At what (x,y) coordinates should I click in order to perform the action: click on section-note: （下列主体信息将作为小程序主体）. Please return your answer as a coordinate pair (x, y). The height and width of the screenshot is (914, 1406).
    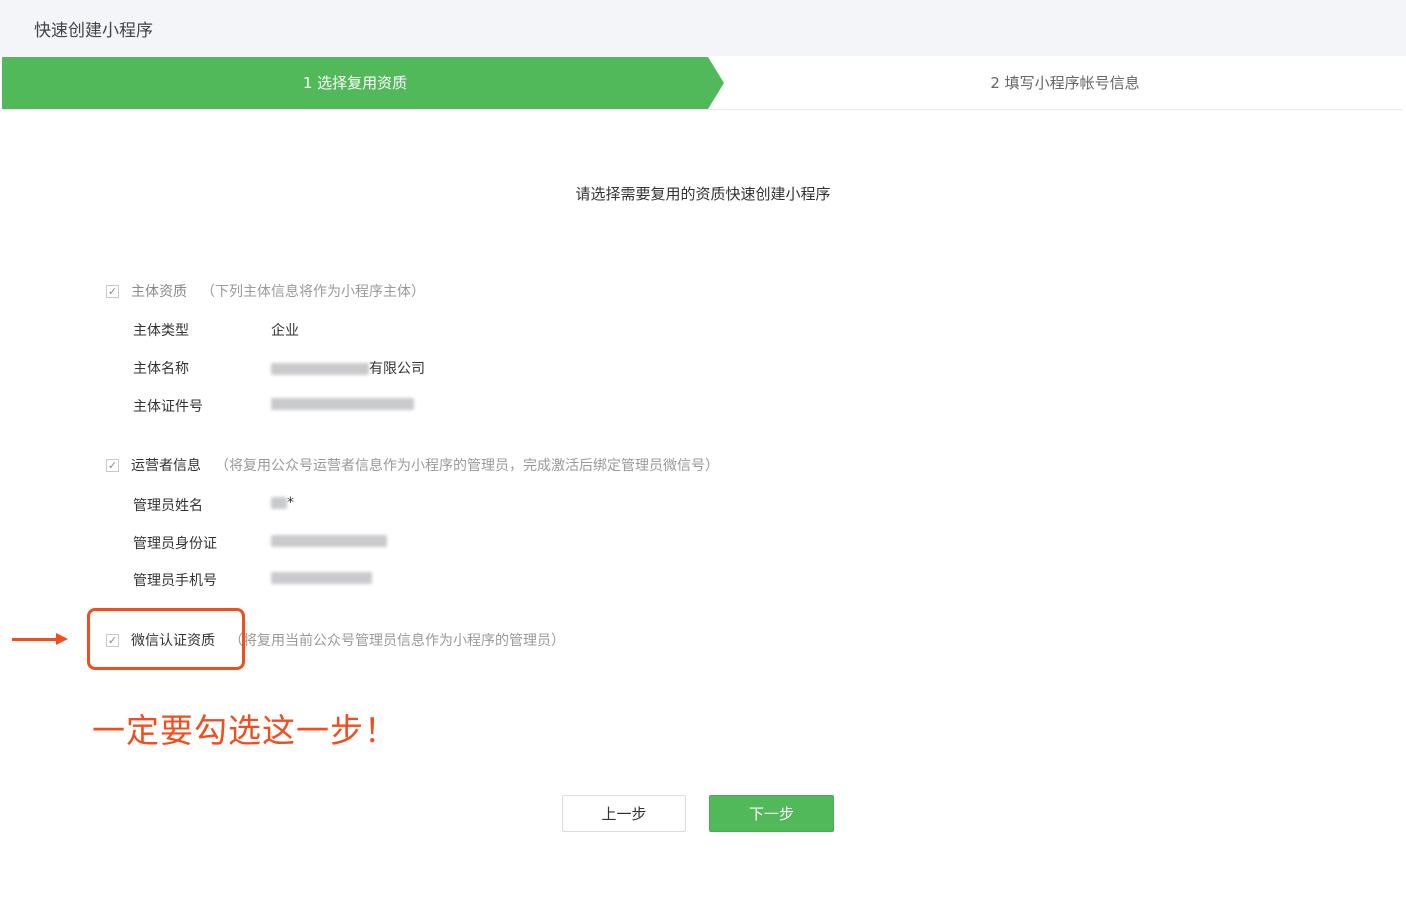
    Looking at the image, I should click on (313, 292).